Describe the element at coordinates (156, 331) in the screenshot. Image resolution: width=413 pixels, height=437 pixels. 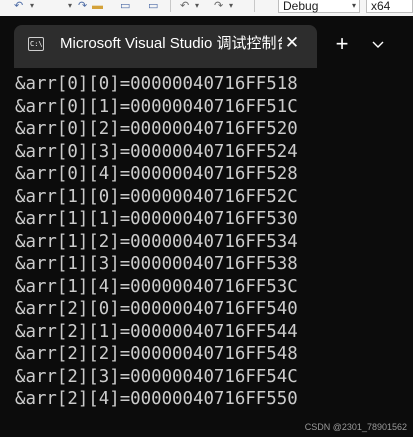
I see `output-line: &arr[2][1]=00000040716FF544` at that location.